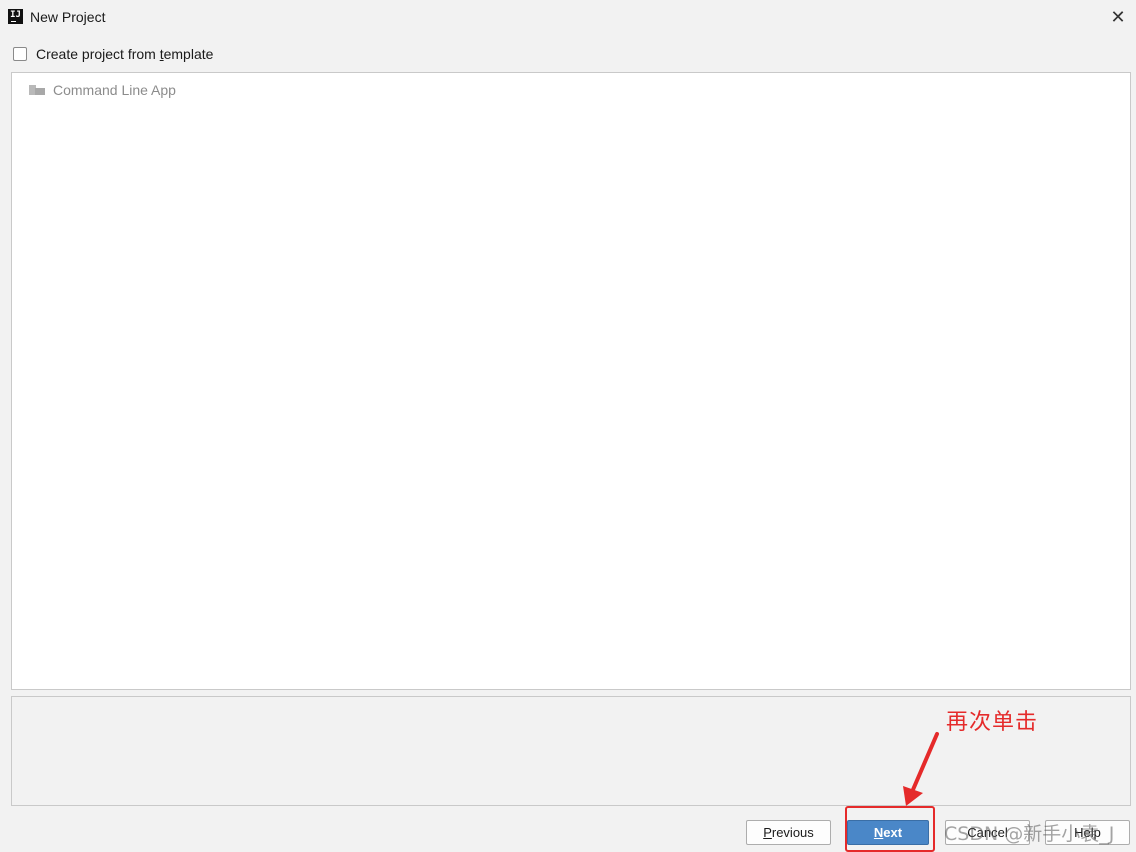  What do you see at coordinates (1087, 832) in the screenshot?
I see `help-button: Help` at bounding box center [1087, 832].